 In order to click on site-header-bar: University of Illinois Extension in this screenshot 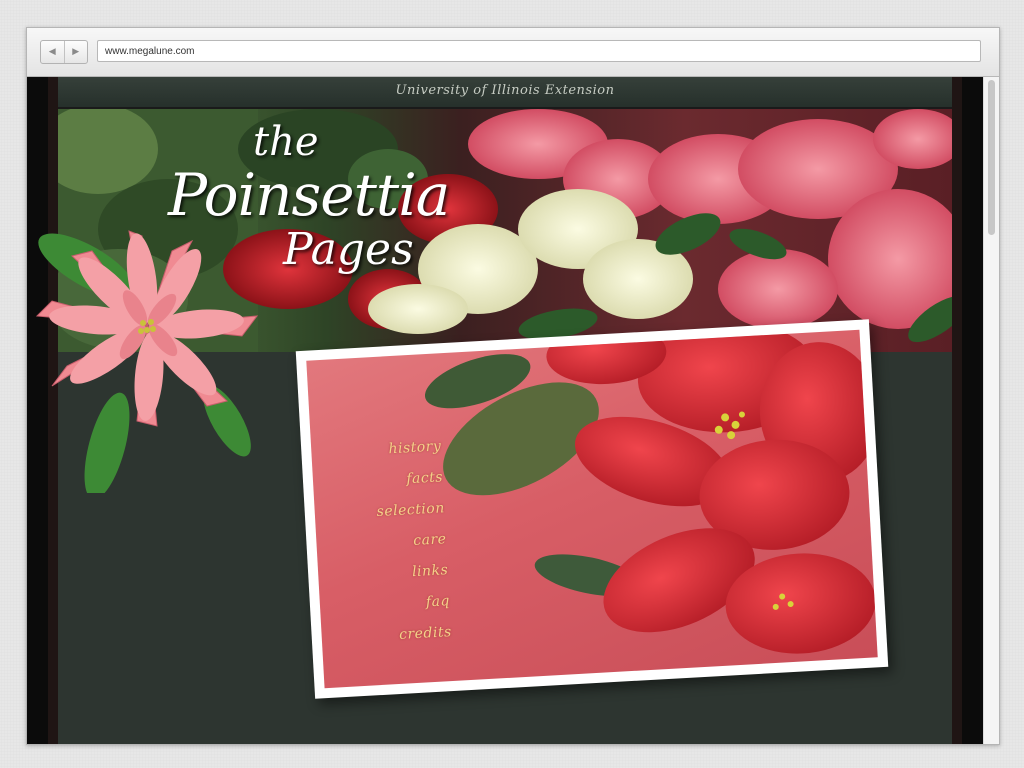, I will do `click(505, 93)`.